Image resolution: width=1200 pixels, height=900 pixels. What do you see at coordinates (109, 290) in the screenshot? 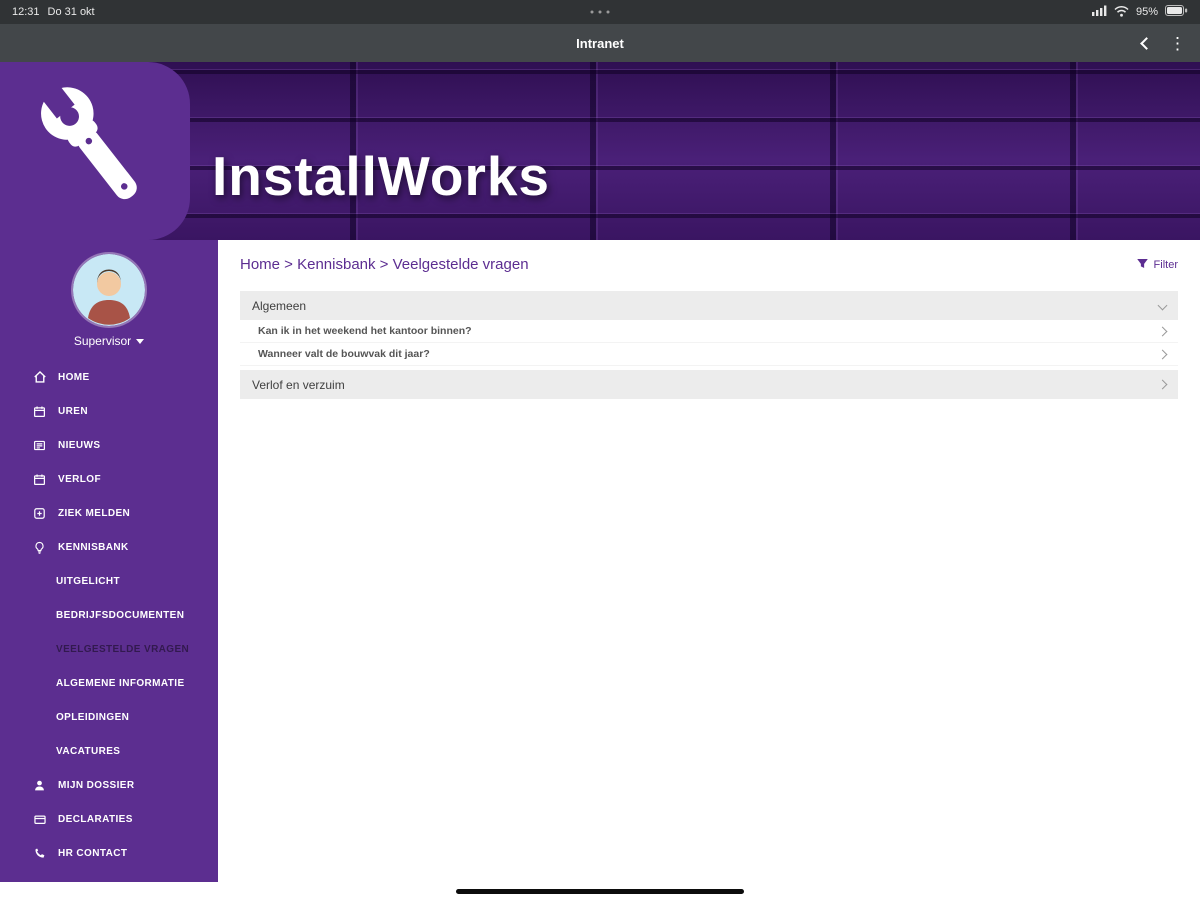
I see `avatar` at bounding box center [109, 290].